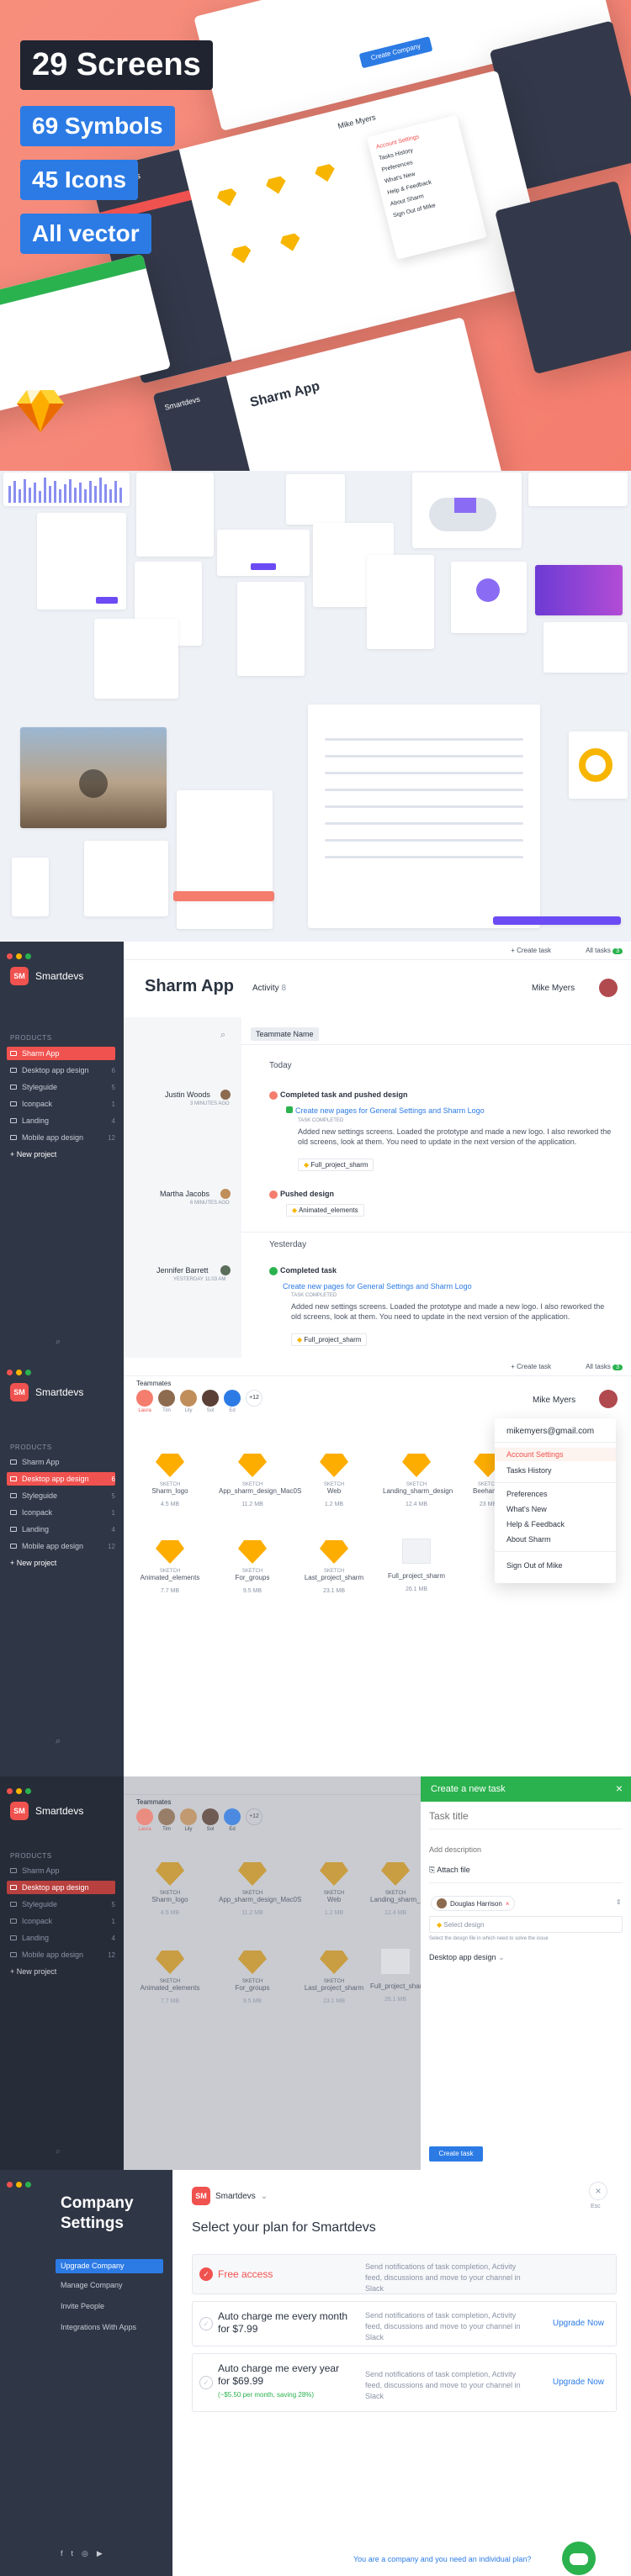 The height and width of the screenshot is (2576, 631). I want to click on tab-activity: Activity 8, so click(269, 989).